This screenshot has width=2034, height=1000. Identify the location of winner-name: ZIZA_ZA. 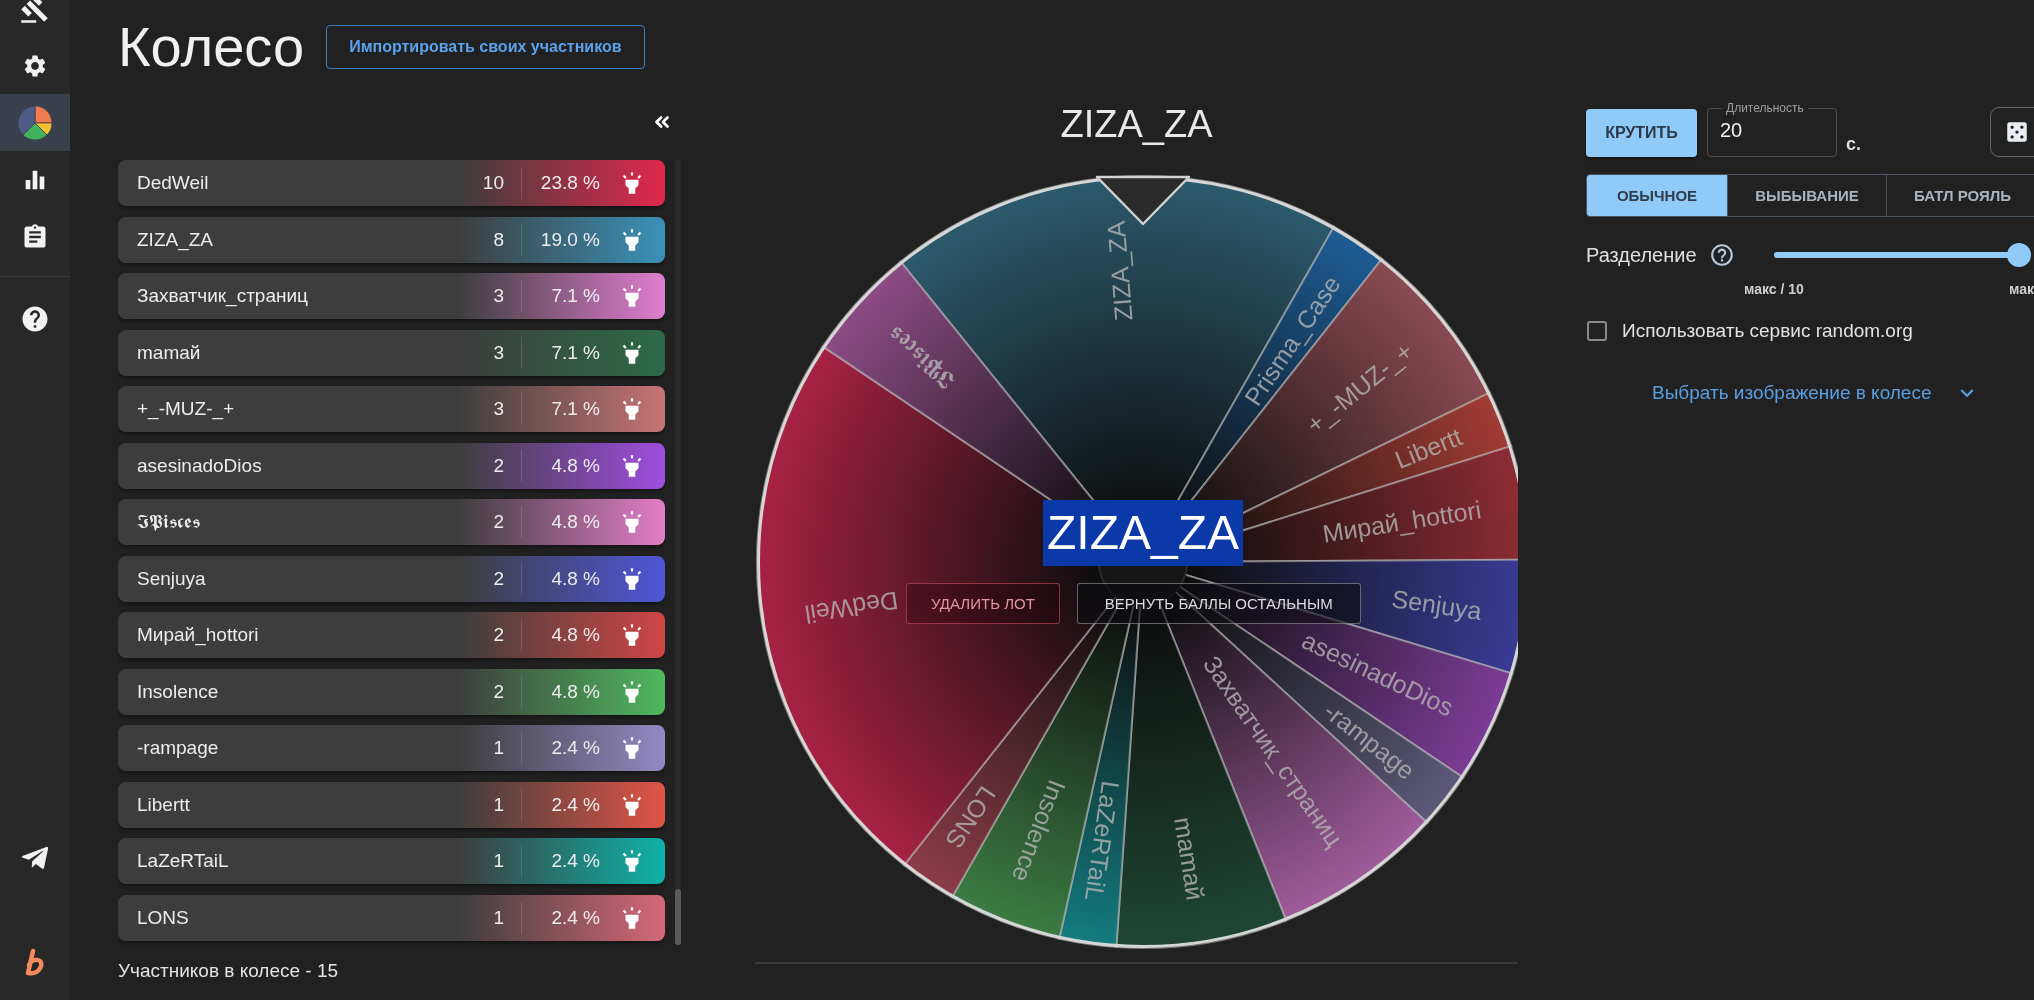
(1143, 533).